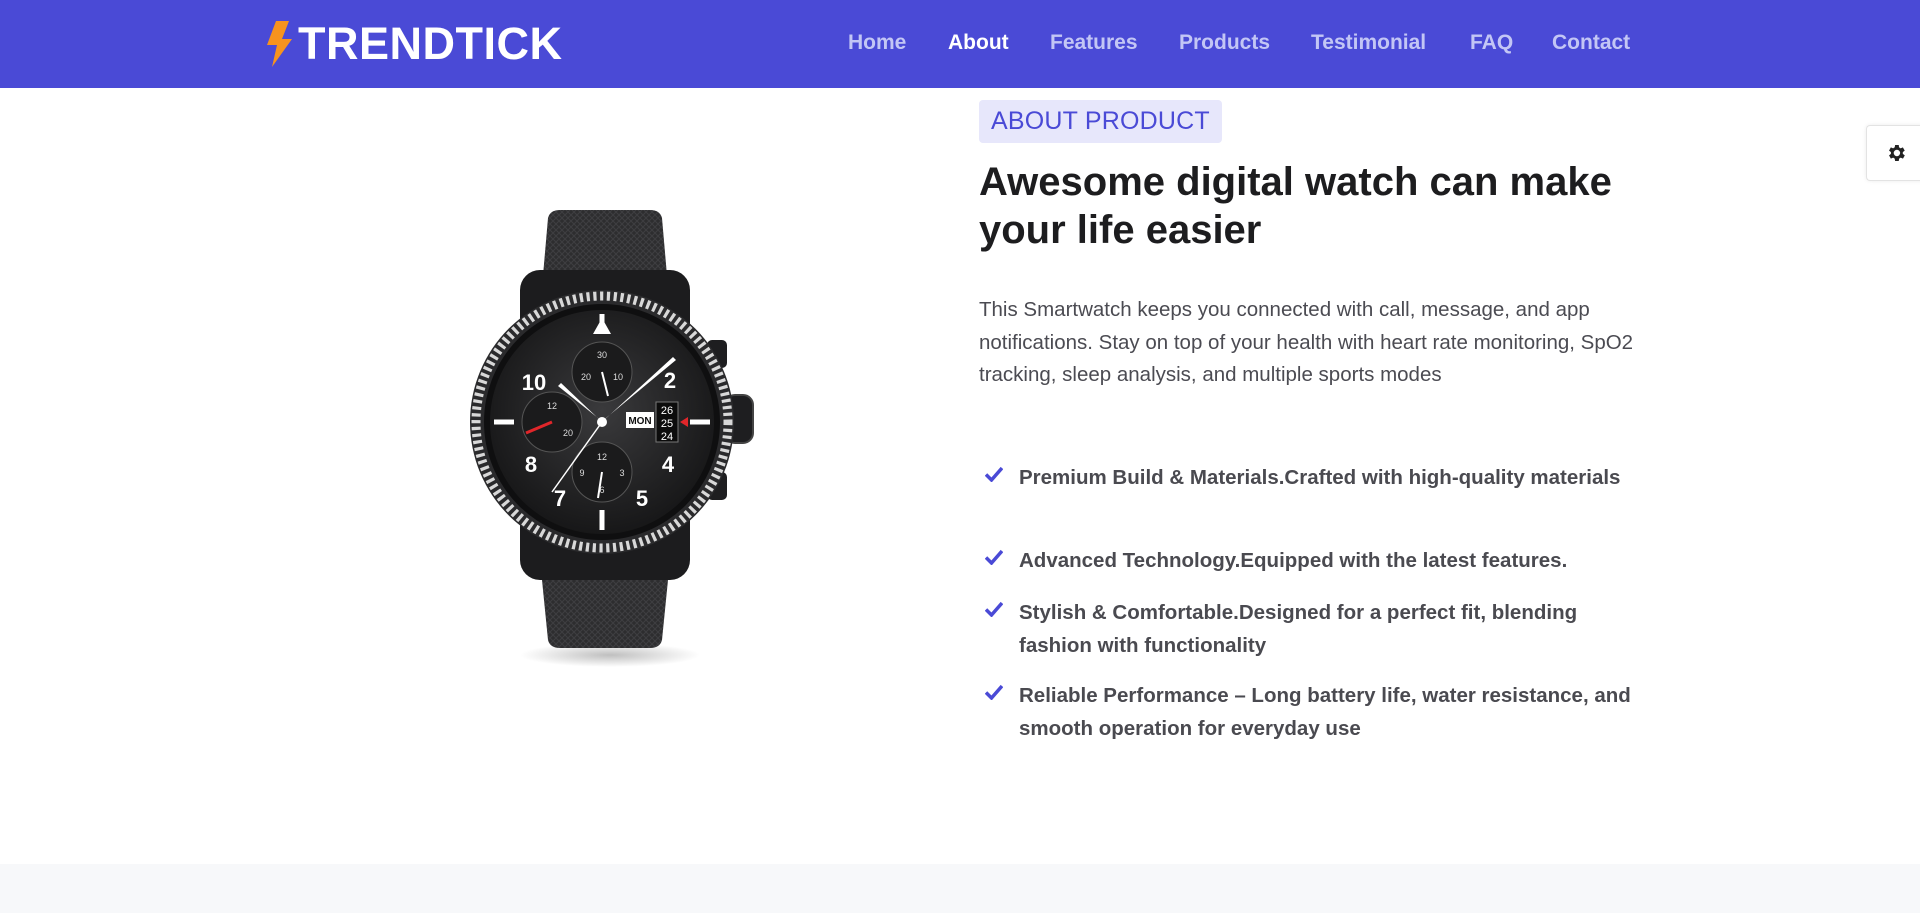 This screenshot has width=1920, height=913. I want to click on gear-icon, so click(1896, 153).